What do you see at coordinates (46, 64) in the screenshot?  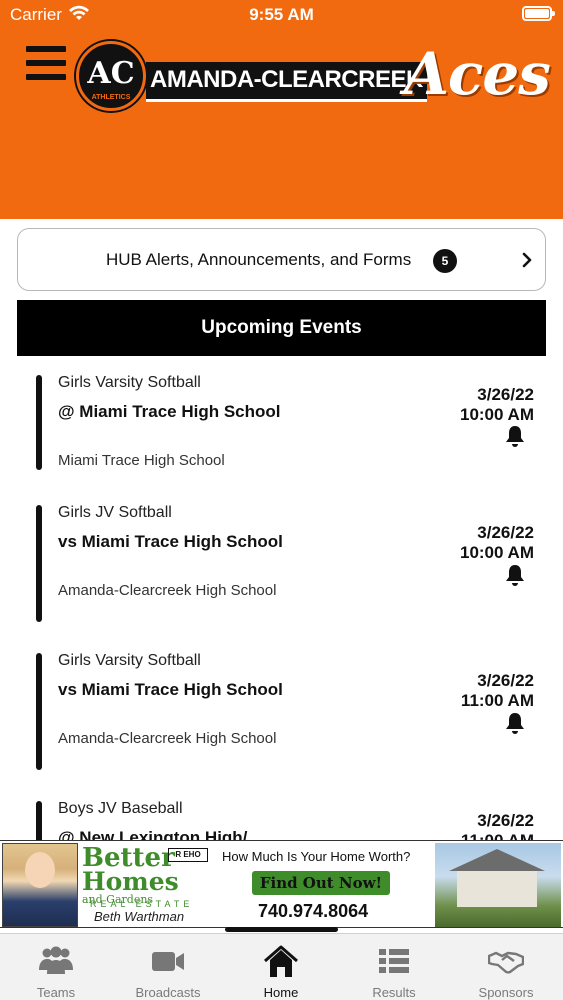 I see `menu-button` at bounding box center [46, 64].